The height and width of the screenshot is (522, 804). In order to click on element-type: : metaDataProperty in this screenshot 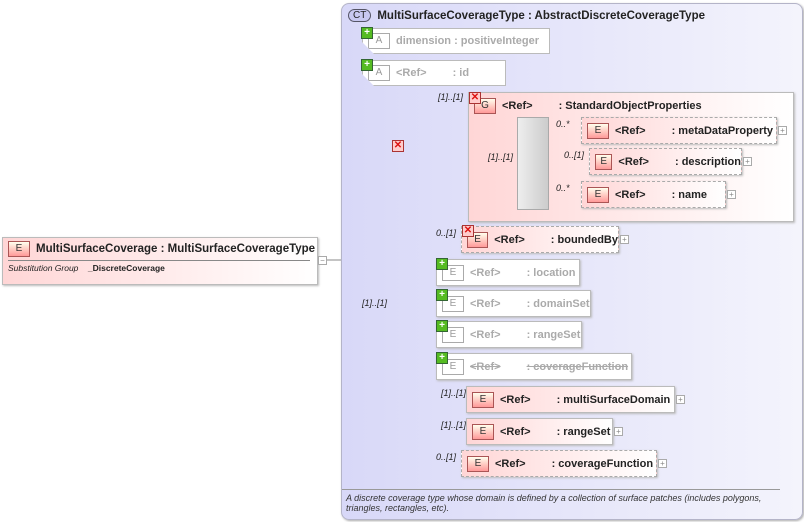, I will do `click(722, 130)`.